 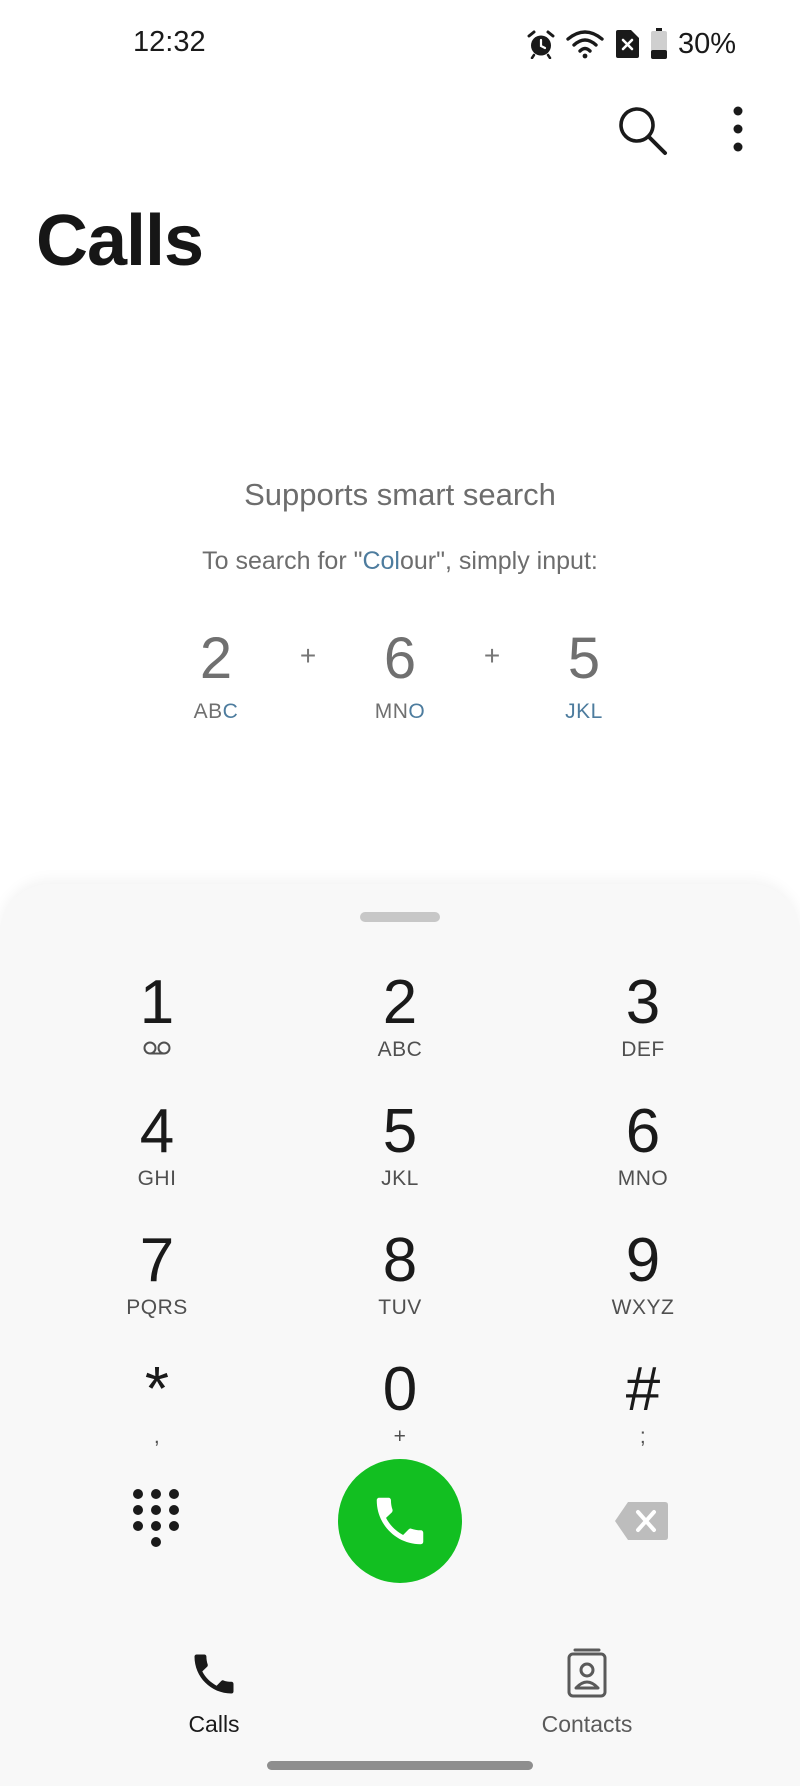 I want to click on nav-calls: Calls, so click(x=214, y=1693).